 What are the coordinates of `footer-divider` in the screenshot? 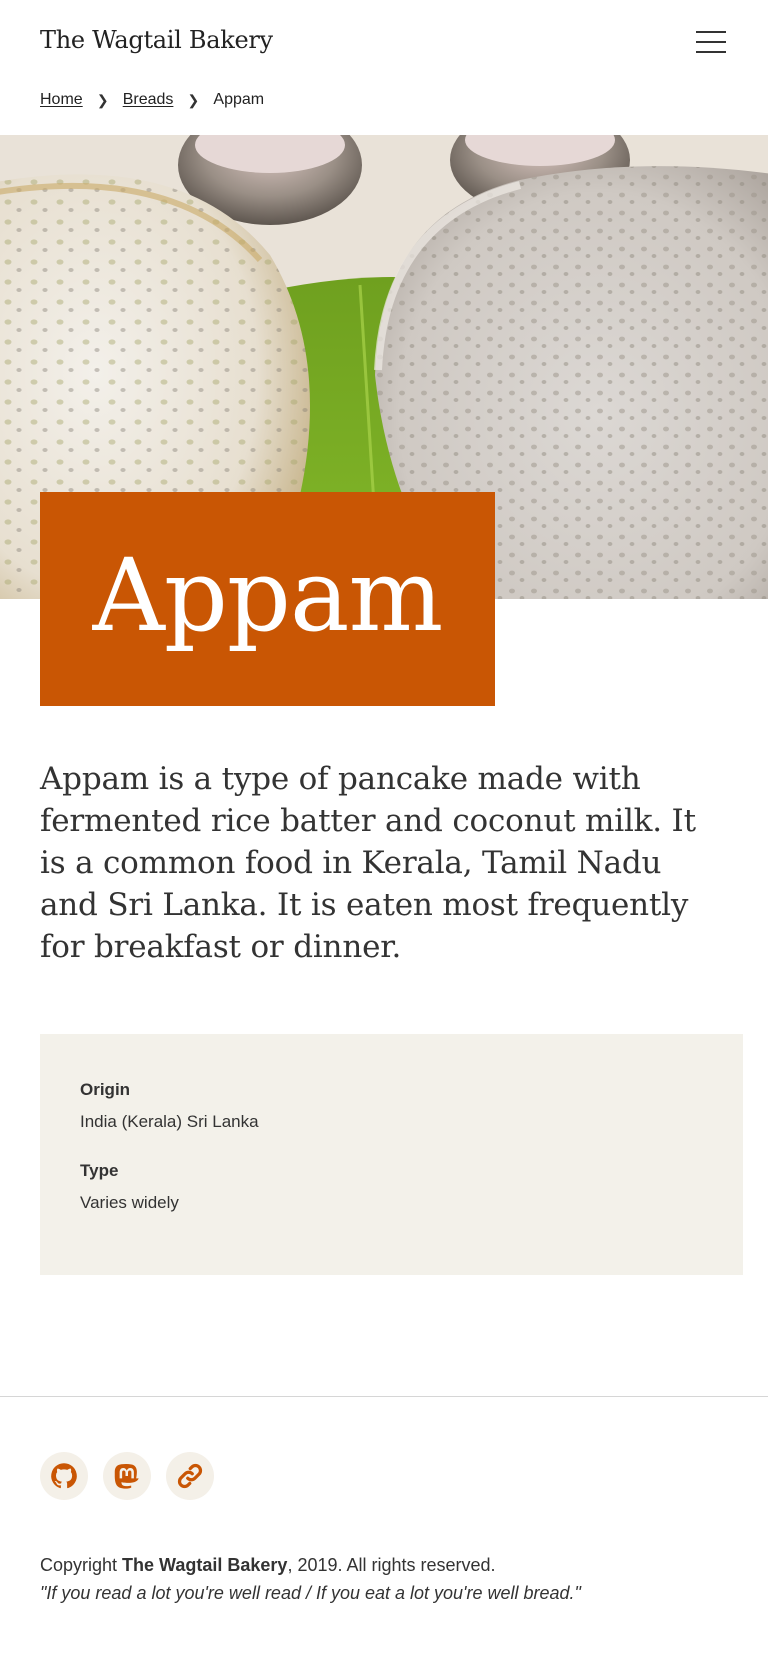 It's located at (384, 1396).